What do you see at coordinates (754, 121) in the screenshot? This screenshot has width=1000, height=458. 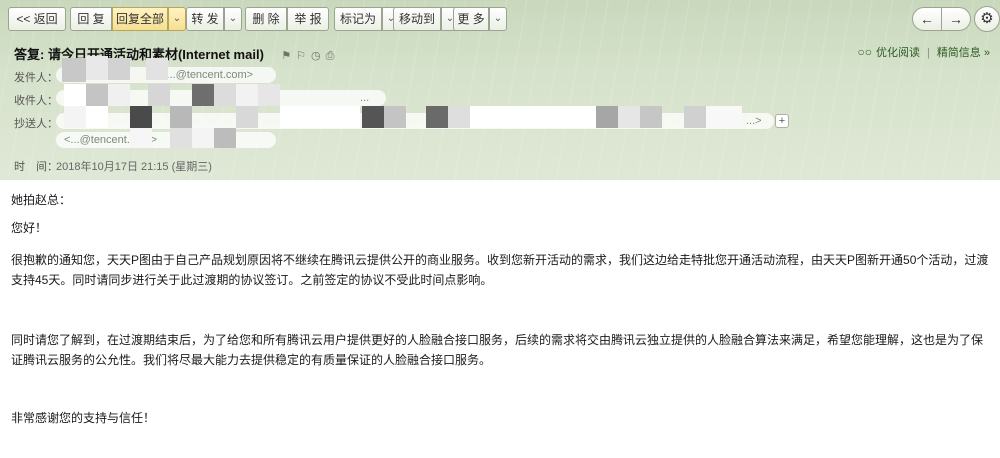 I see `cc-more-addresses: ...>` at bounding box center [754, 121].